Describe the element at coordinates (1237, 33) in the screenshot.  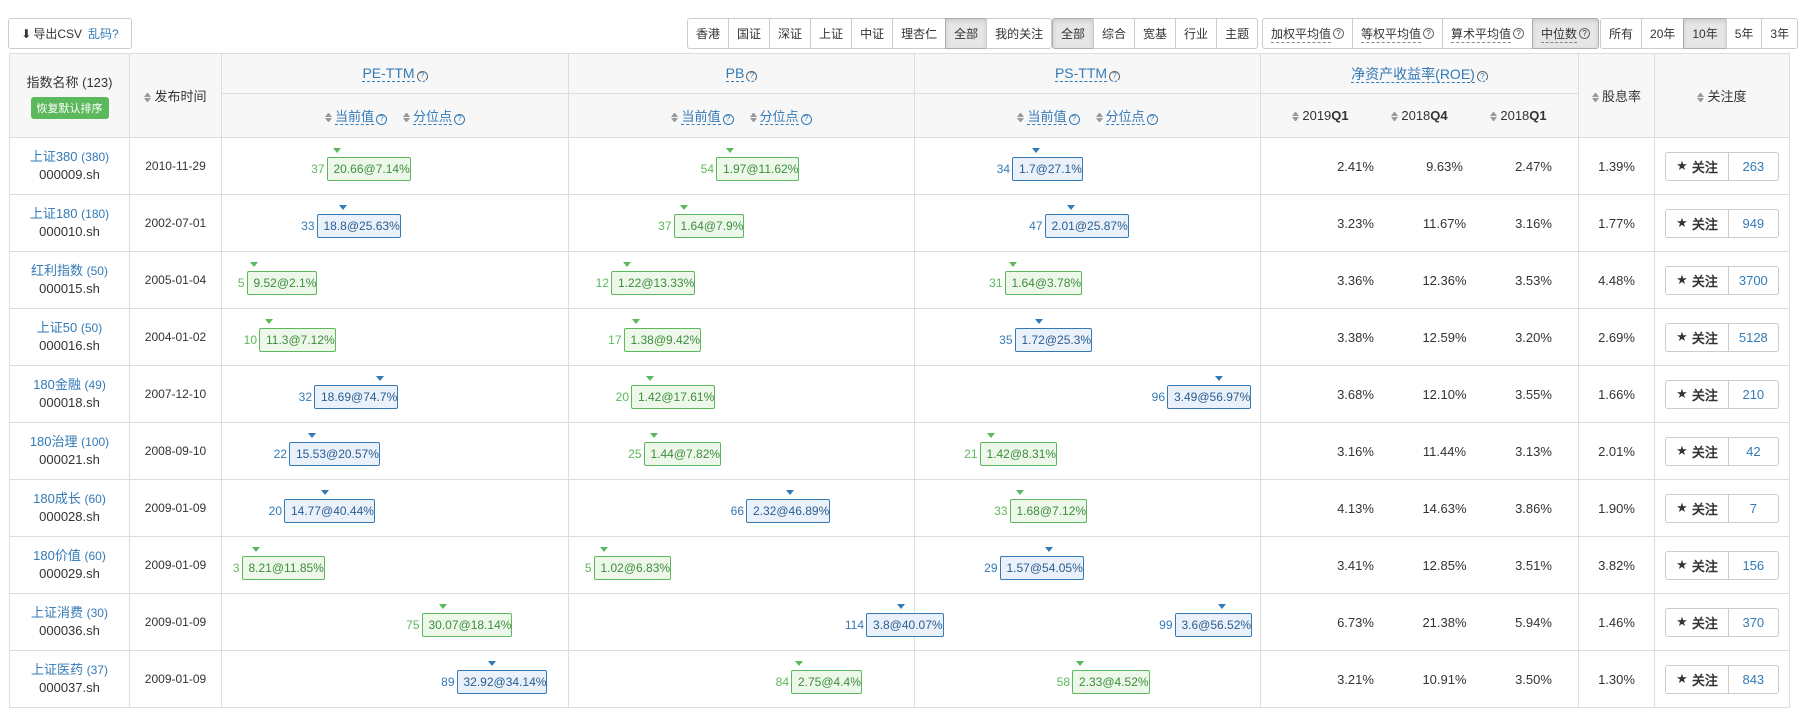
I see `type-filter-4: 主题` at that location.